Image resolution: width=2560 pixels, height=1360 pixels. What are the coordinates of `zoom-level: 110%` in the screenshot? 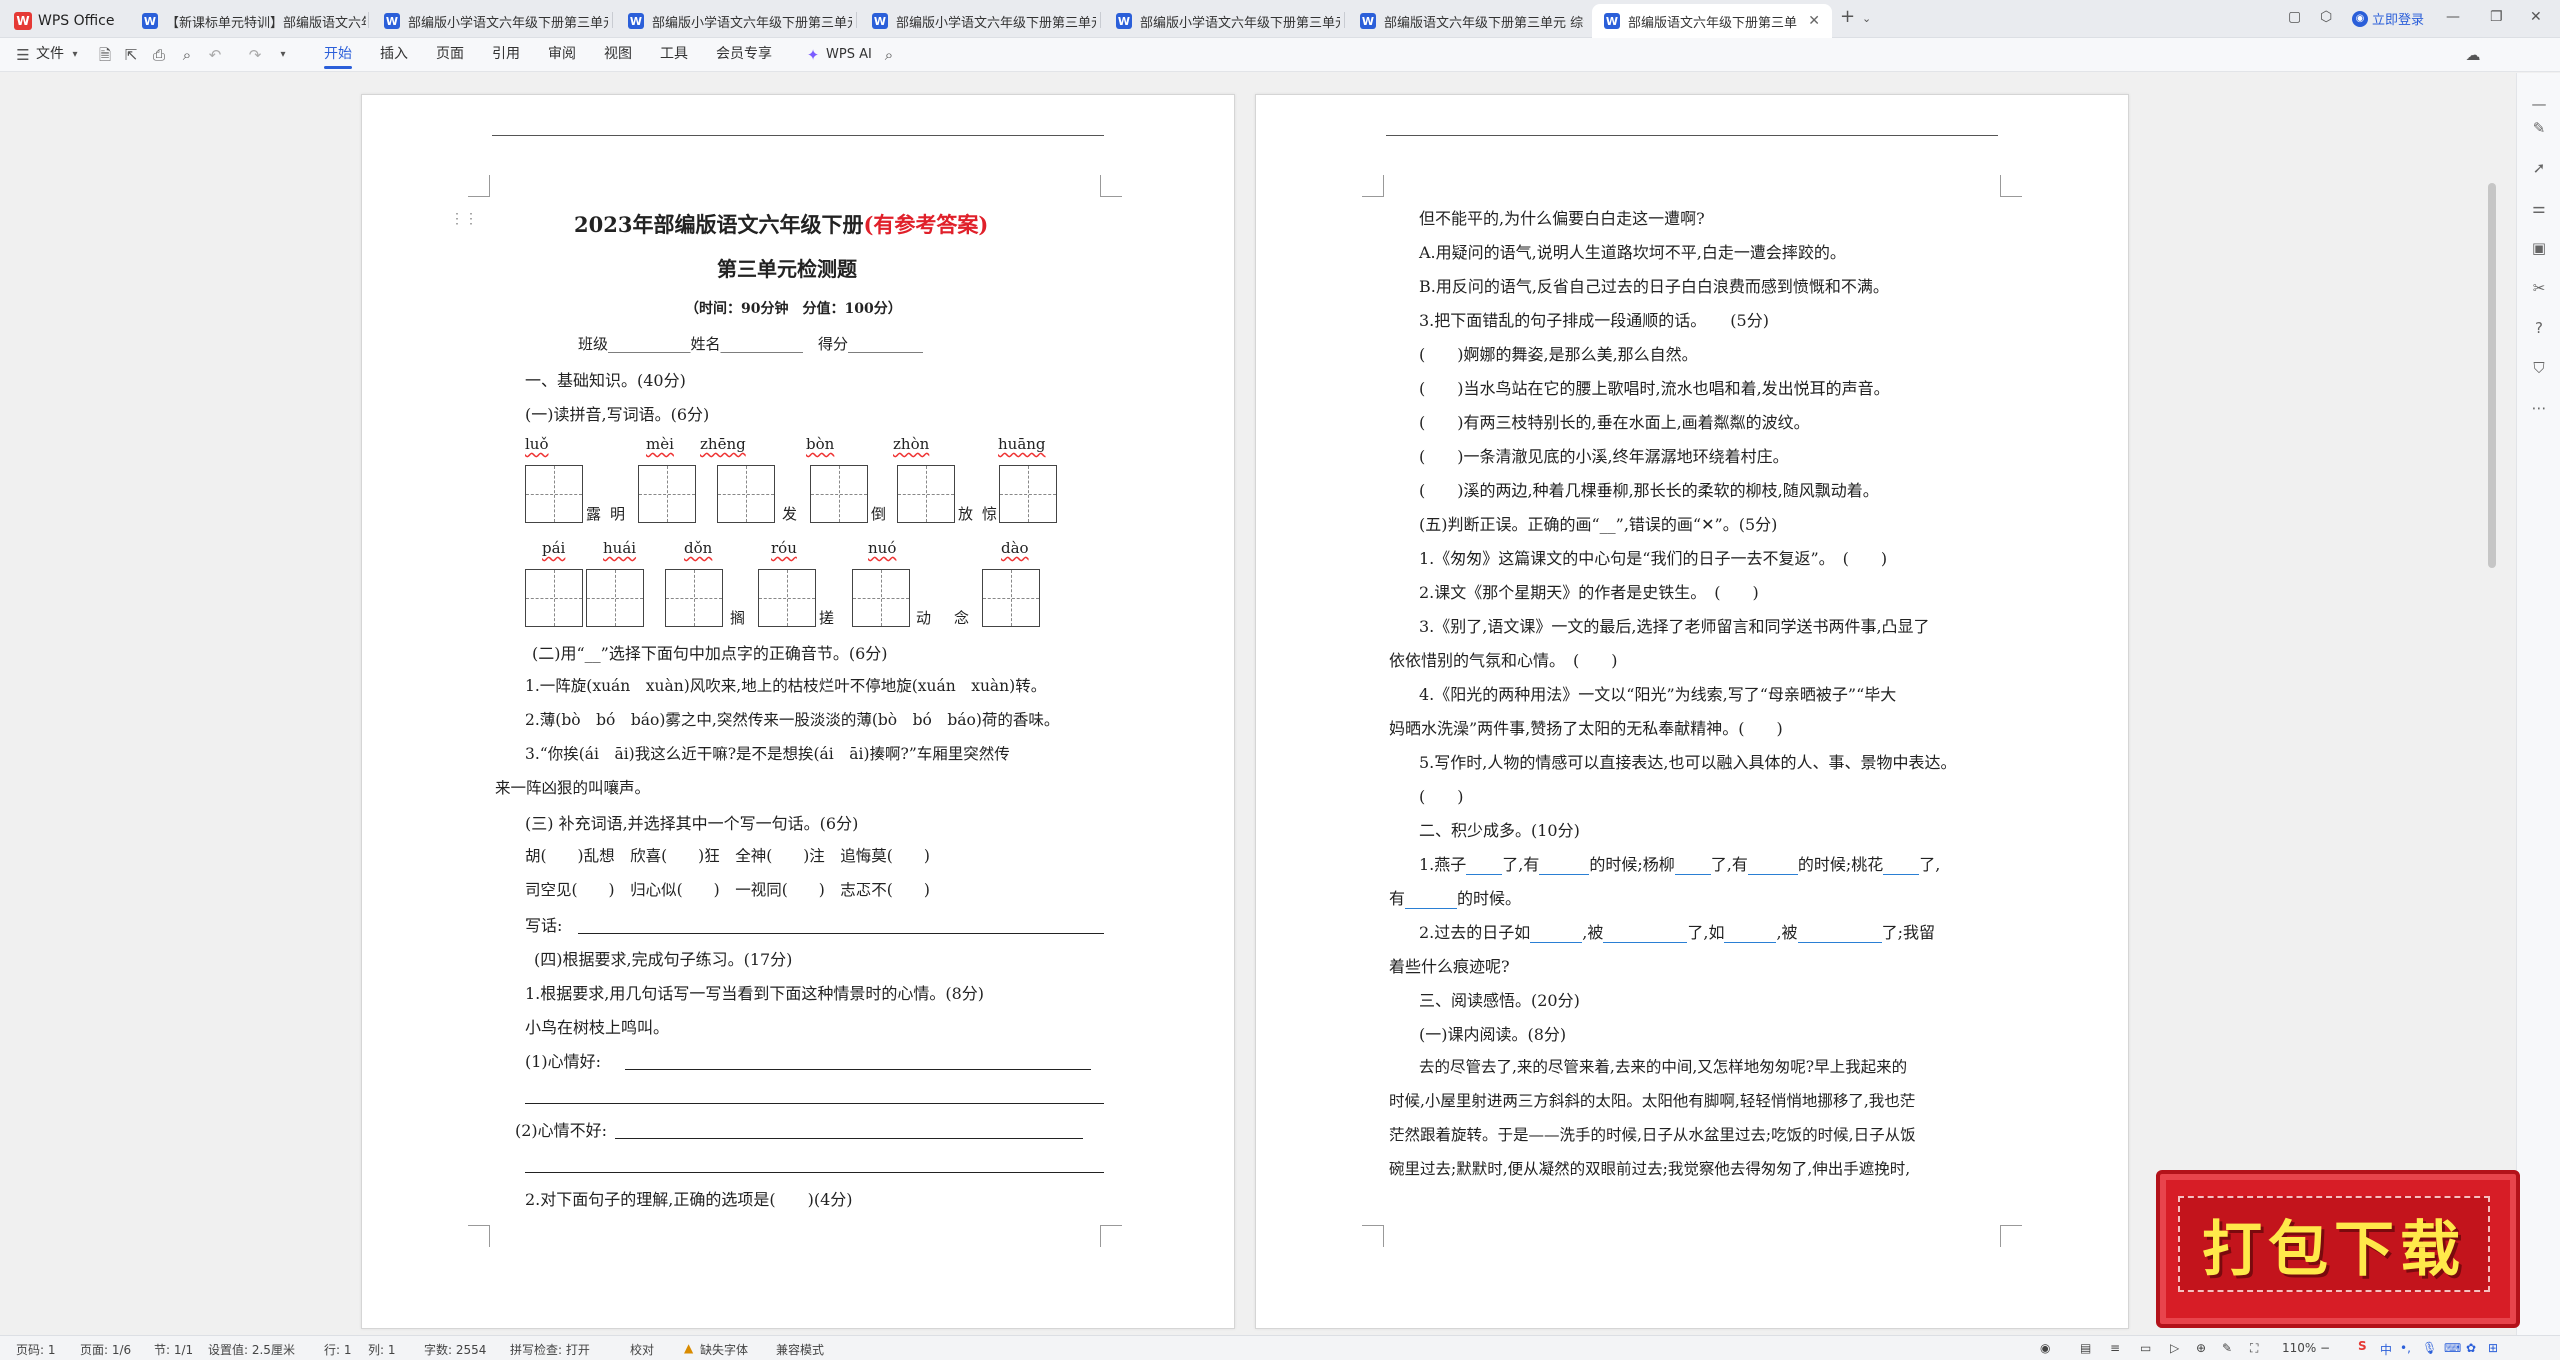 It's located at (2299, 1348).